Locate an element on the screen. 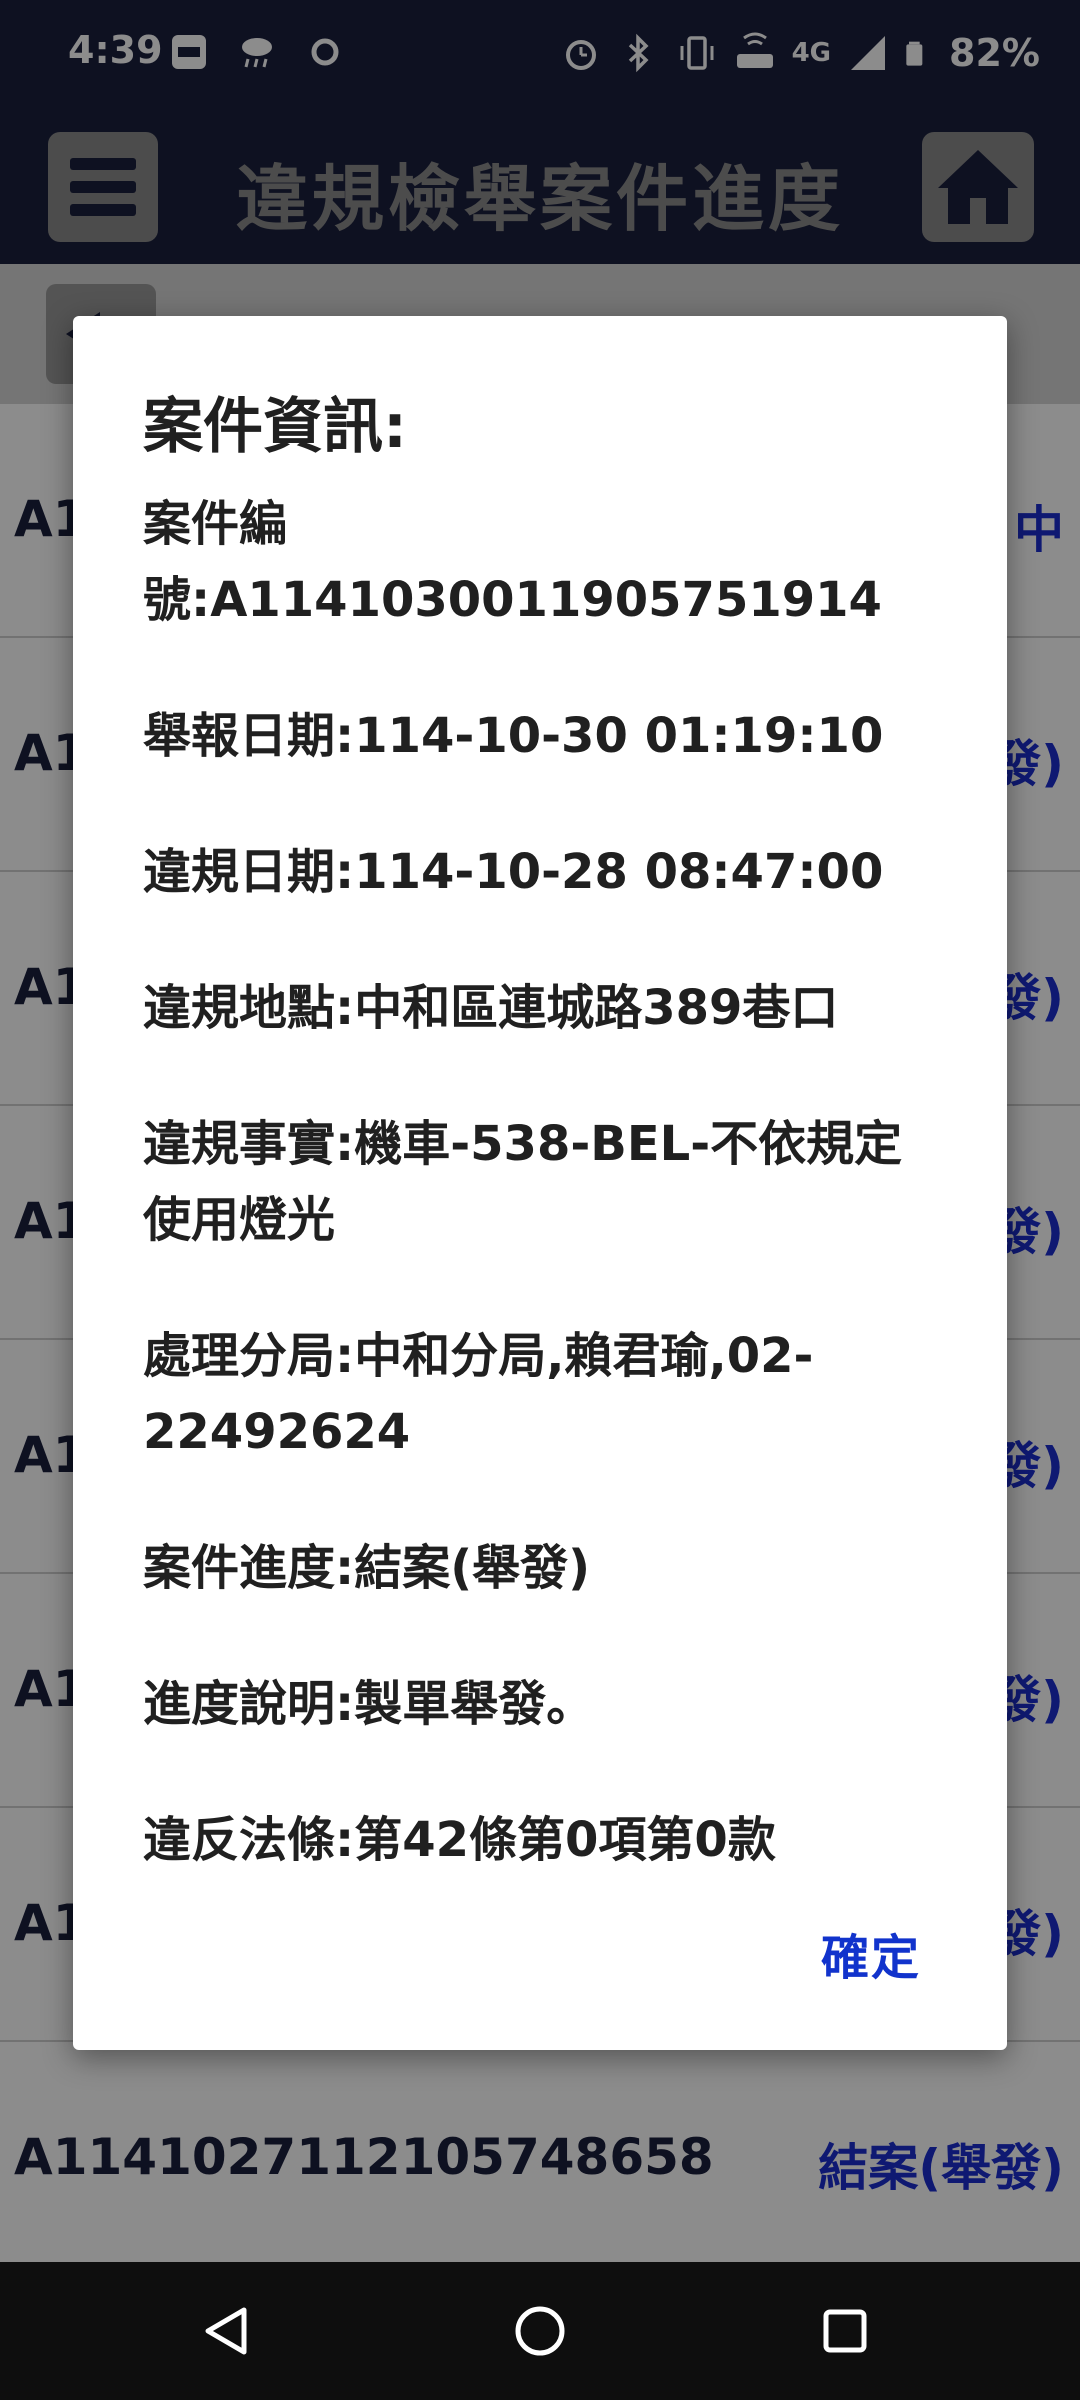  field-violation-date: 違規日期:114-10-28 08:47:00 is located at coordinates (513, 872).